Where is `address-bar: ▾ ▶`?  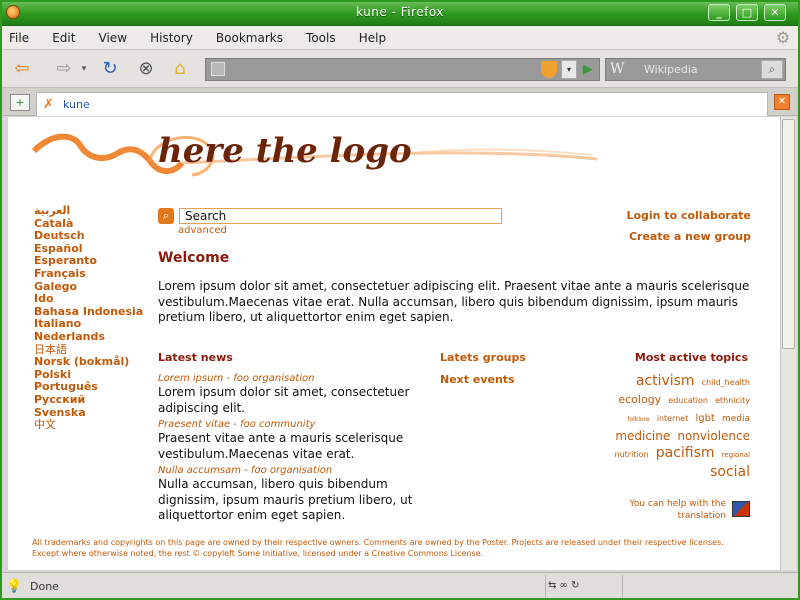 address-bar: ▾ ▶ is located at coordinates (402, 69).